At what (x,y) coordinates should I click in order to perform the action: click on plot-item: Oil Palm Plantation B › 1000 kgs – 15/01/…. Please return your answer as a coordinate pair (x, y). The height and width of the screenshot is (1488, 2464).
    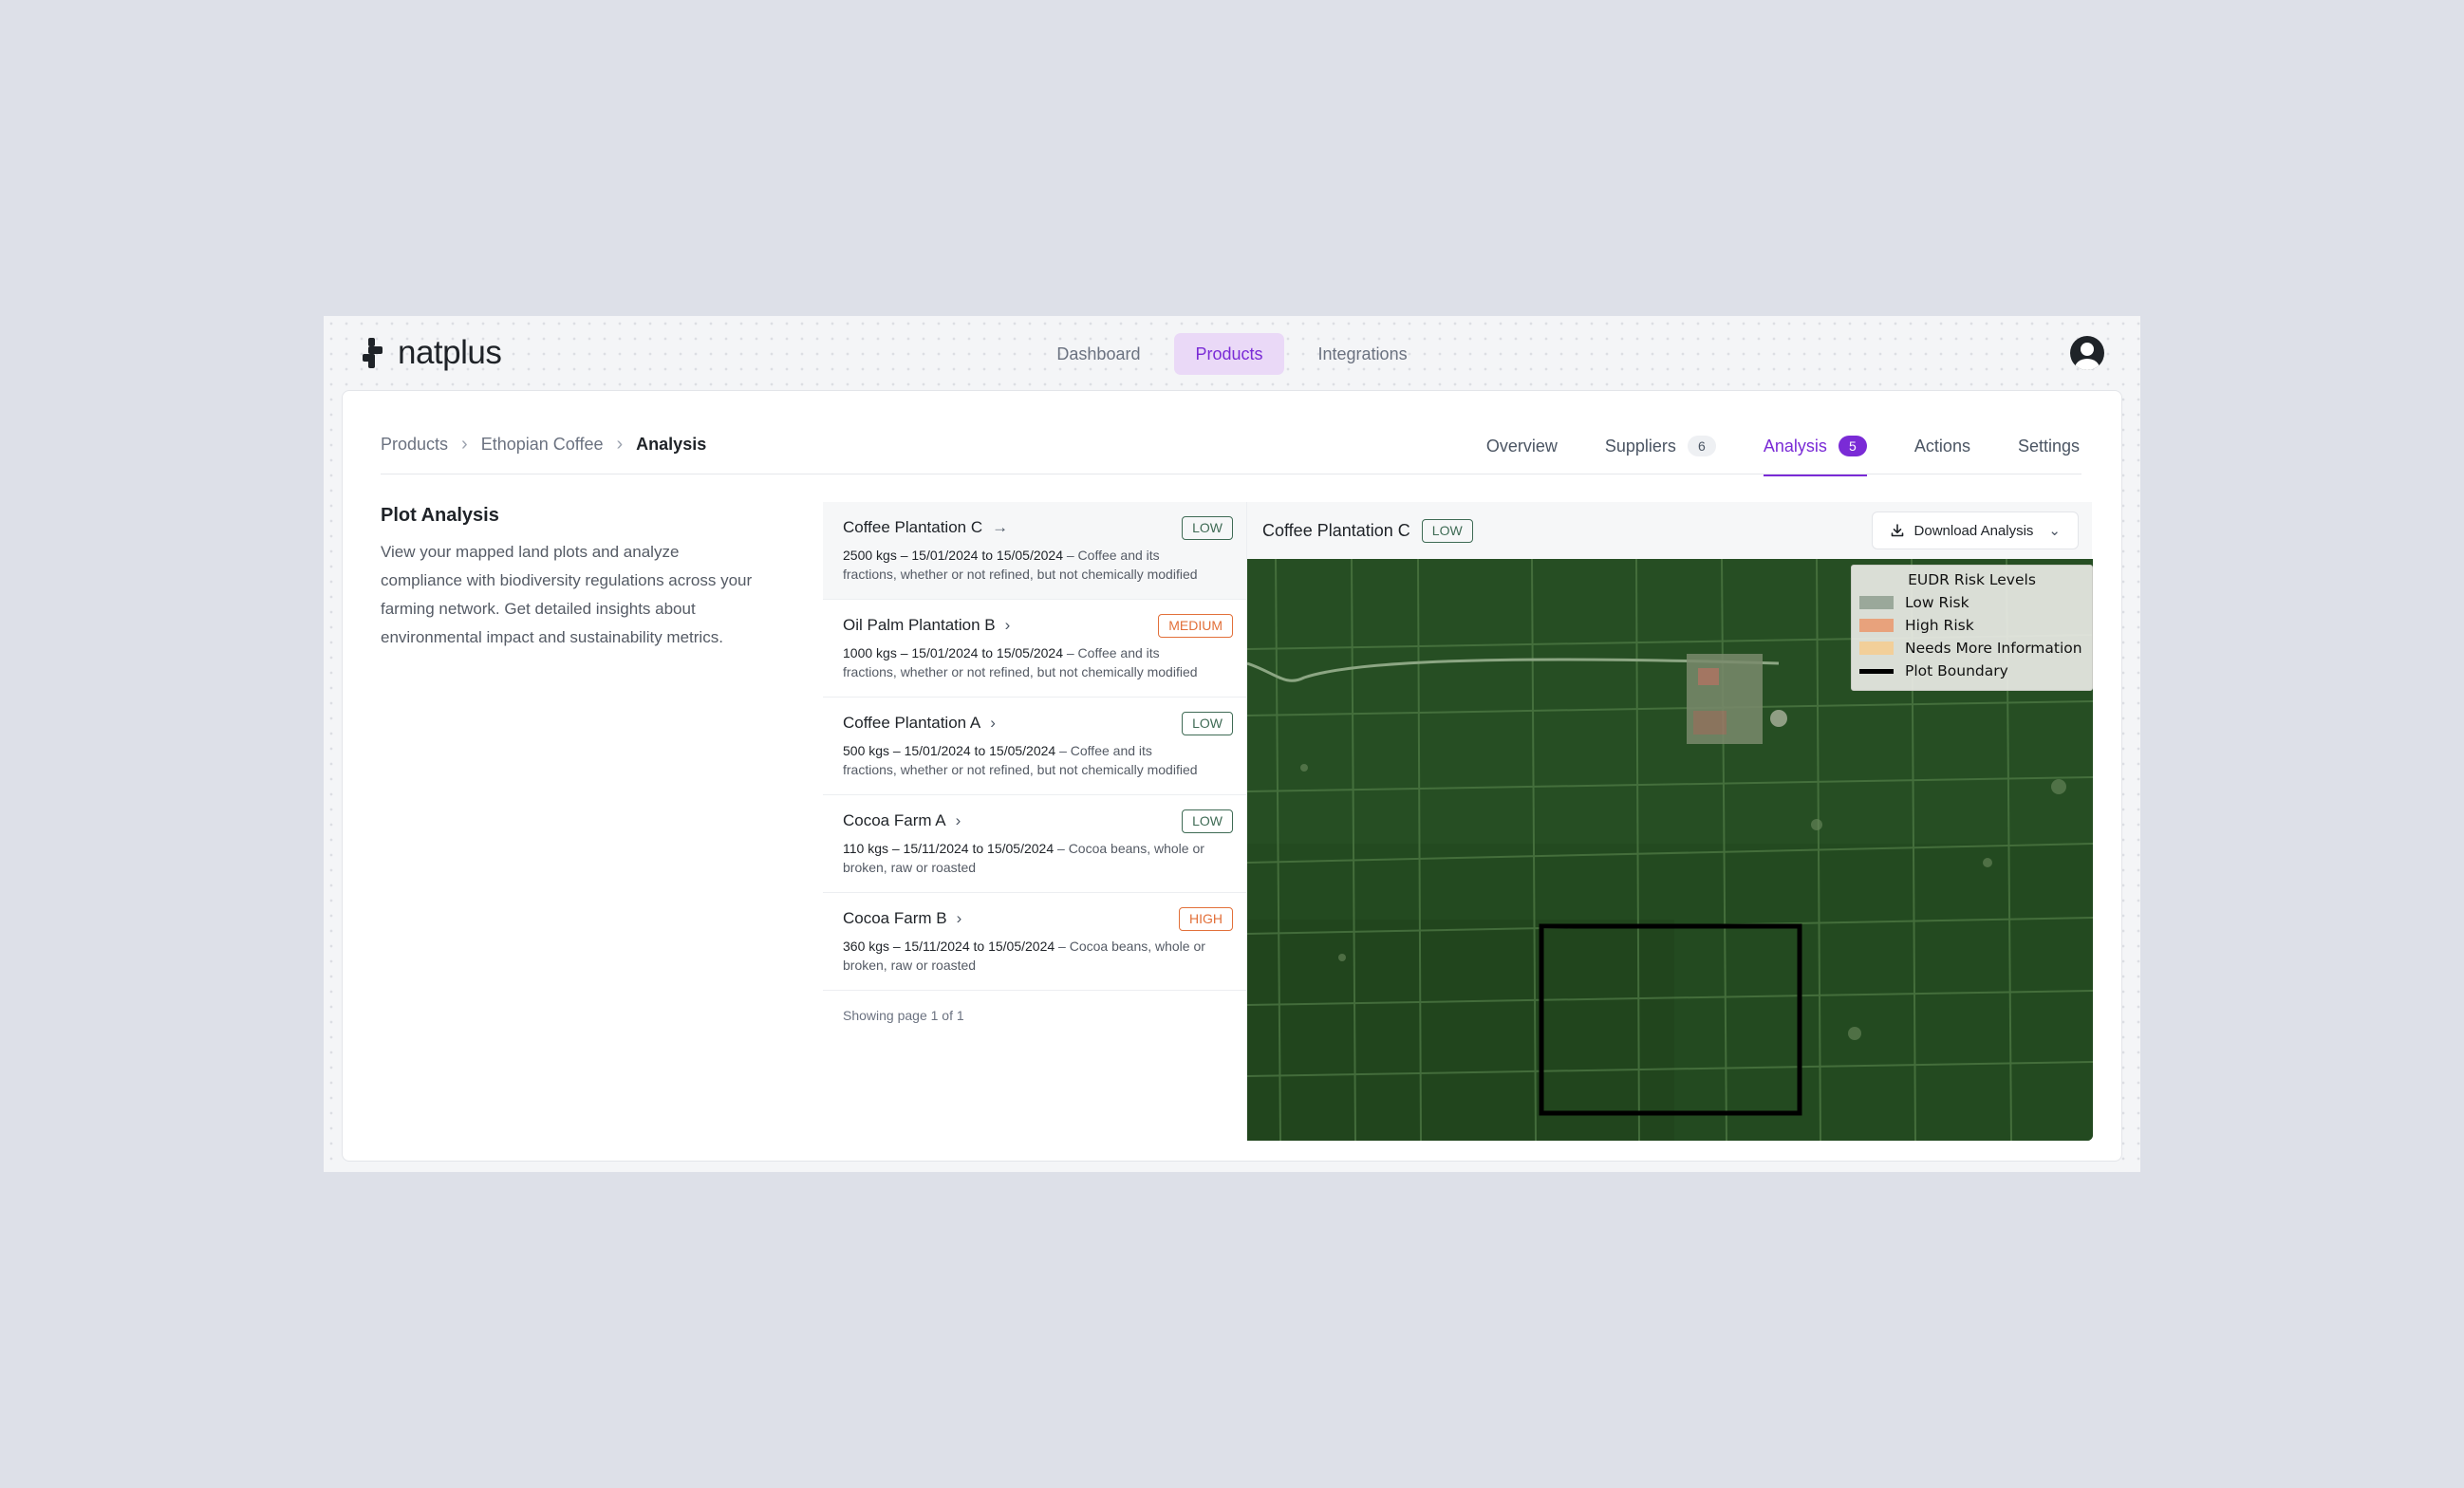
    Looking at the image, I should click on (1034, 649).